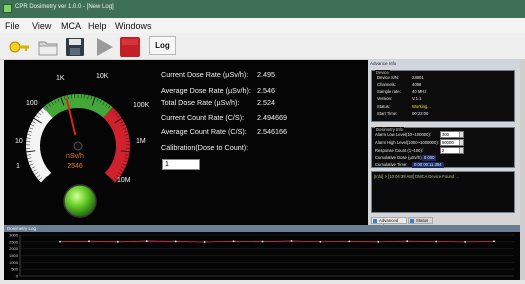  Describe the element at coordinates (41, 26) in the screenshot. I see `menu-view: View` at that location.